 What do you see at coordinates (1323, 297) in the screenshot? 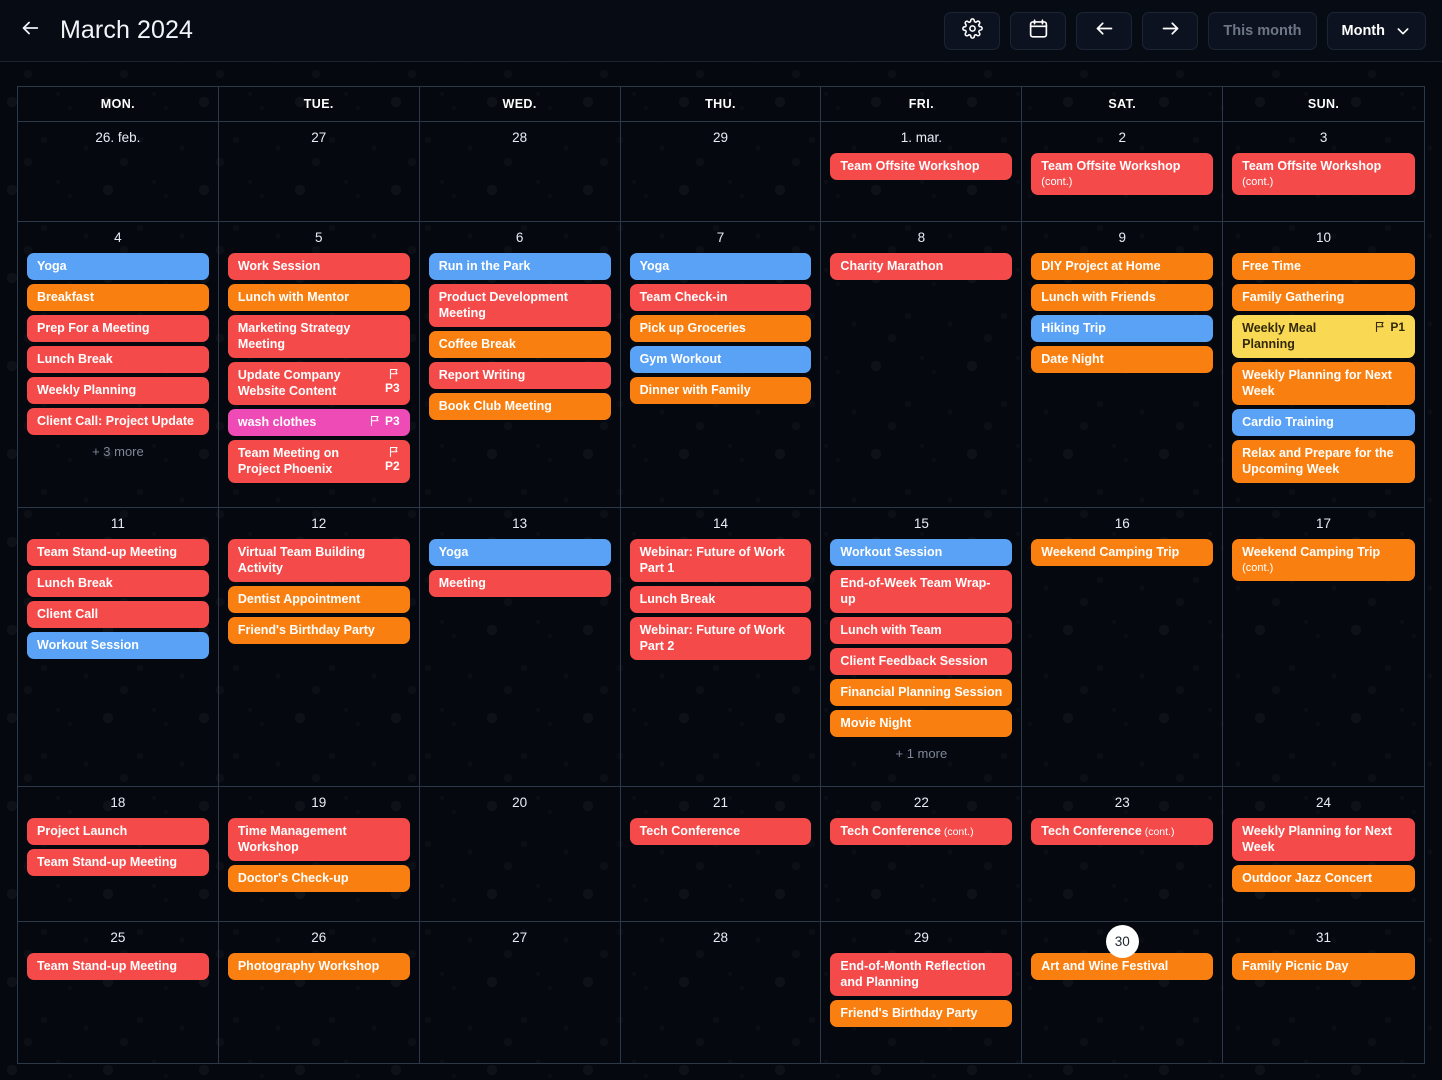
I see `calendar-event: Family Gathering` at bounding box center [1323, 297].